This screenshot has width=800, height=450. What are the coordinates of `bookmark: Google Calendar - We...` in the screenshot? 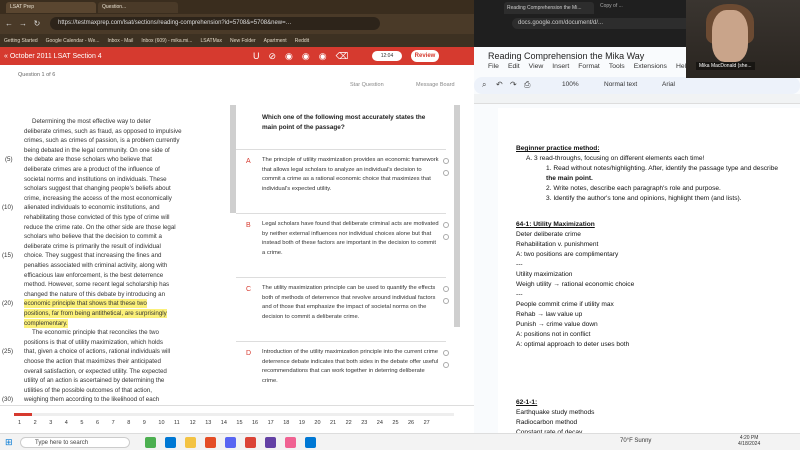 It's located at (73, 41).